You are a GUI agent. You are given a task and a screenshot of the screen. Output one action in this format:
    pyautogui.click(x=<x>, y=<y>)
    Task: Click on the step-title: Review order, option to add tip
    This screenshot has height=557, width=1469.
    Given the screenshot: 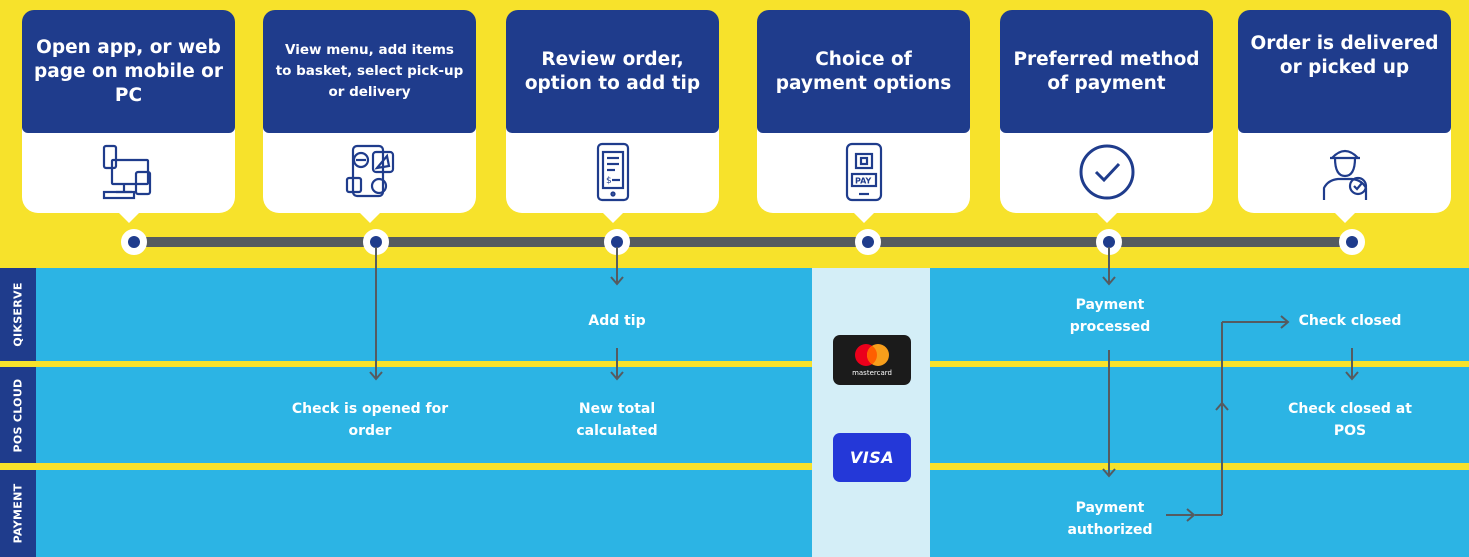 What is the action you would take?
    pyautogui.click(x=612, y=71)
    